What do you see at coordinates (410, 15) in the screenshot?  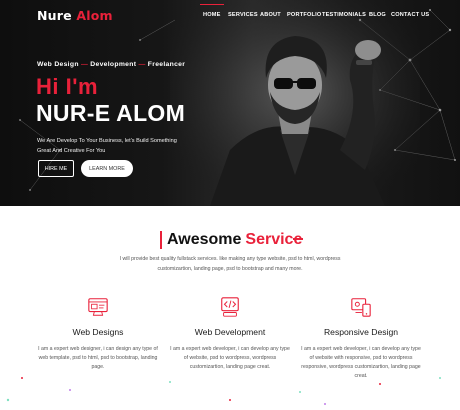 I see `nav-contact-us: CONTACT US` at bounding box center [410, 15].